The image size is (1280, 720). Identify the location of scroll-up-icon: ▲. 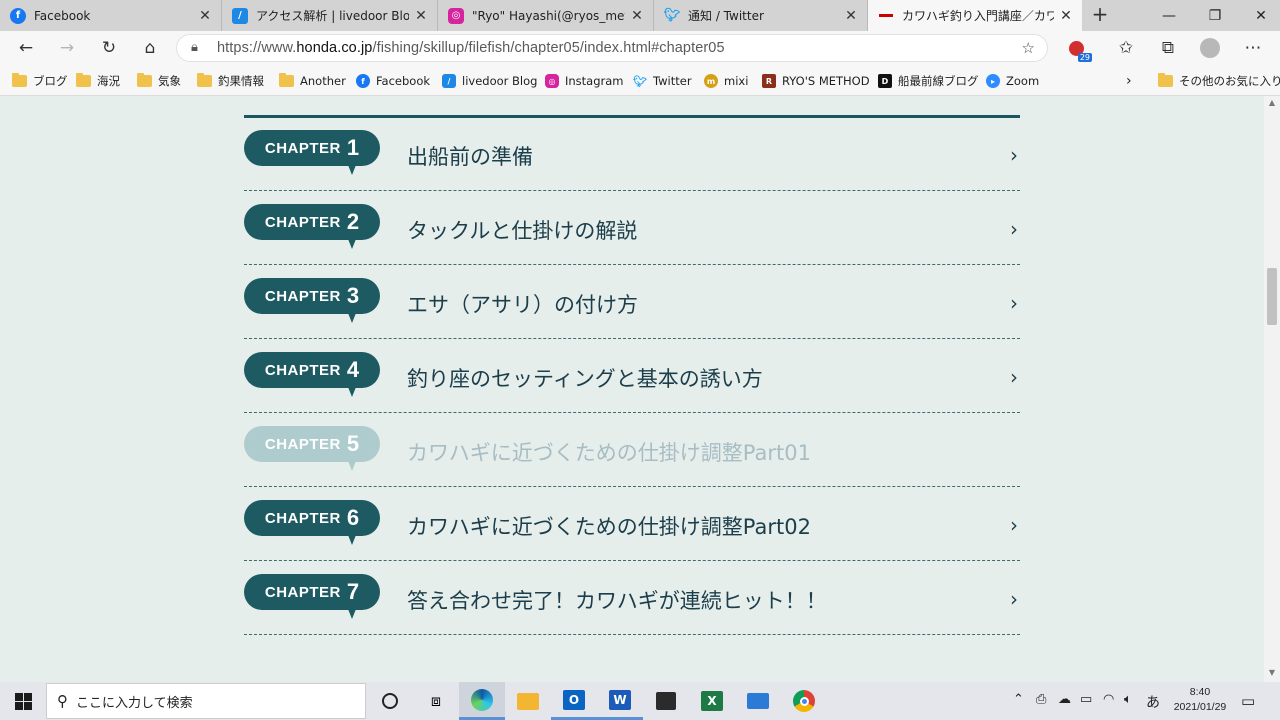
(1272, 105).